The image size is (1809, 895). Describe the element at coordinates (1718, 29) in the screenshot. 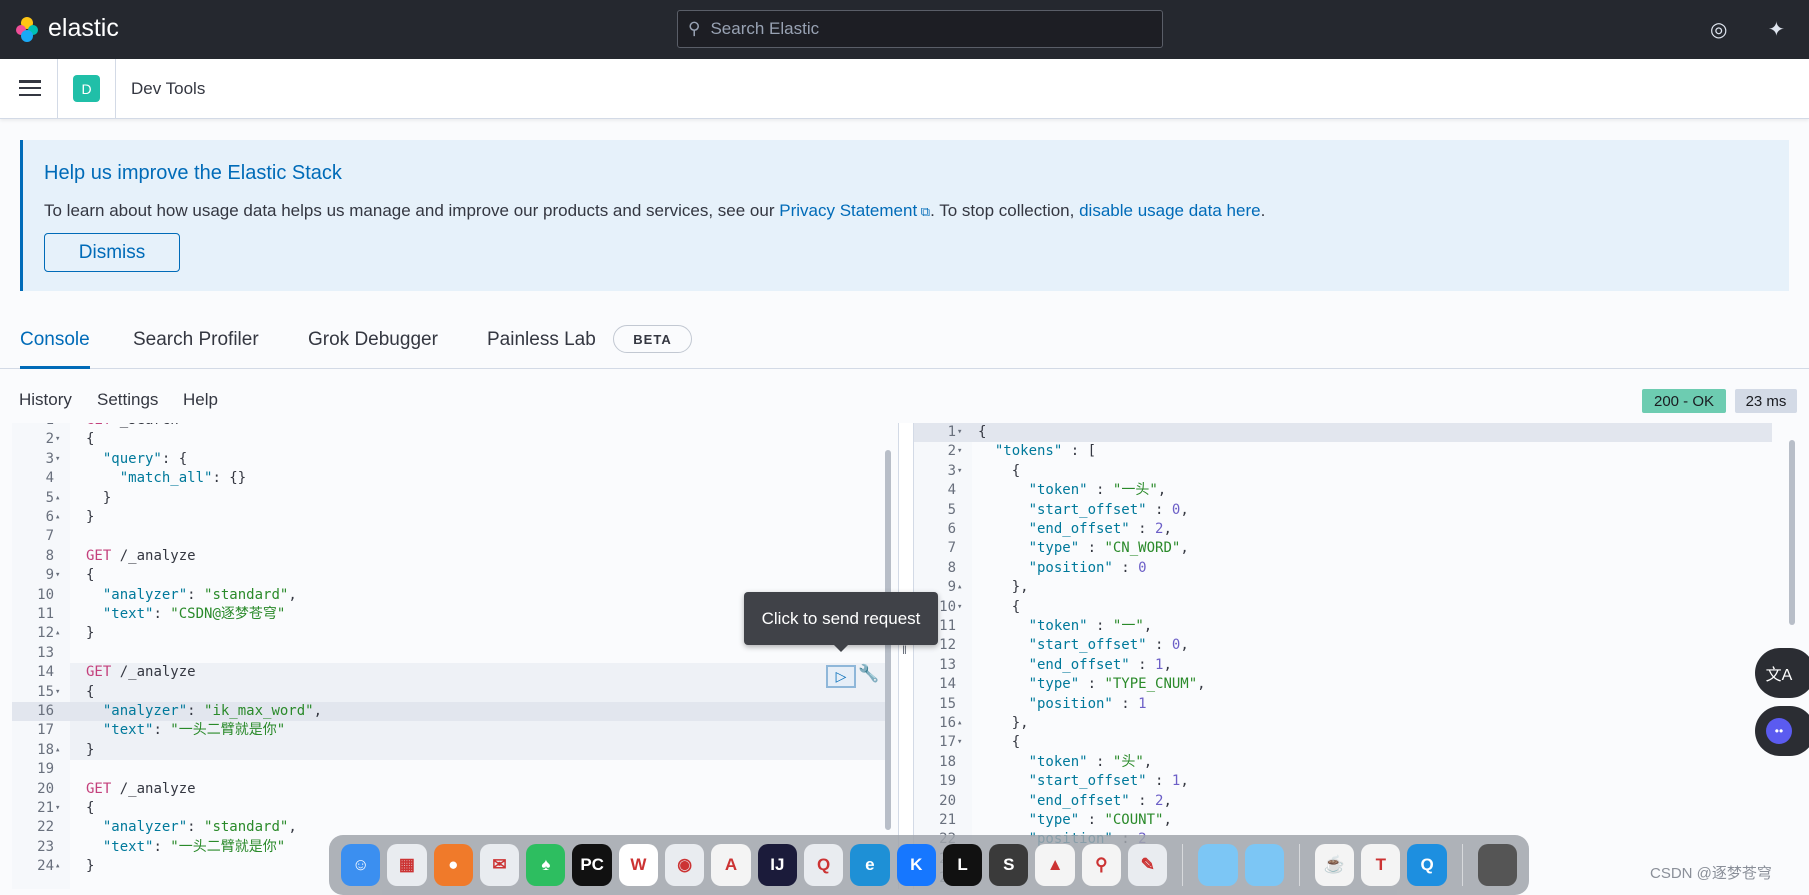

I see `help-icon: ◎` at that location.